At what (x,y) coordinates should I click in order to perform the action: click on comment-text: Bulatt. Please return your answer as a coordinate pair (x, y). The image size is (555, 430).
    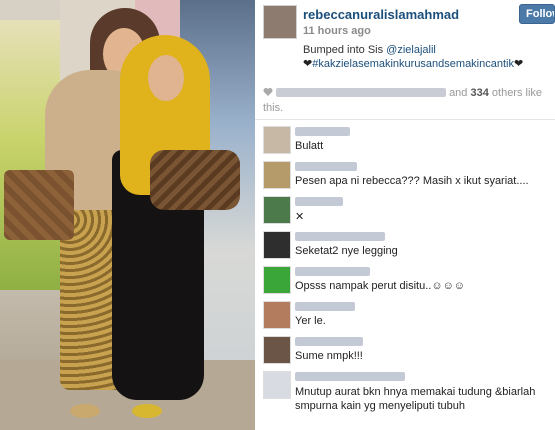
    Looking at the image, I should click on (309, 146).